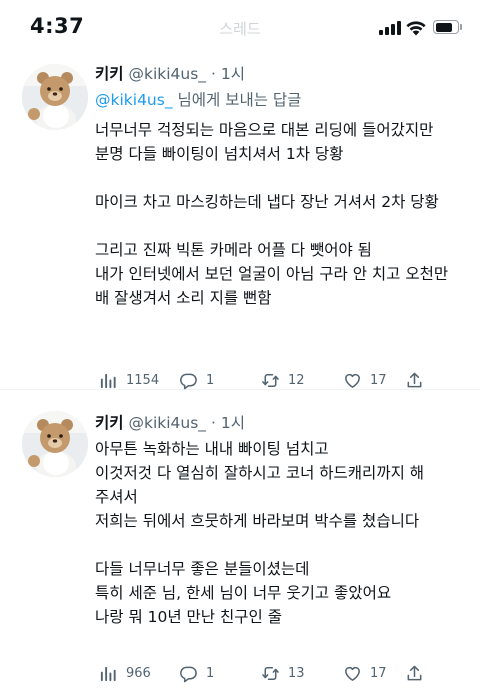  What do you see at coordinates (257, 521) in the screenshot?
I see `tweet-line: 저희는 뒤에서 흐뭇하게 바라보며 박수를 쳤습니다` at bounding box center [257, 521].